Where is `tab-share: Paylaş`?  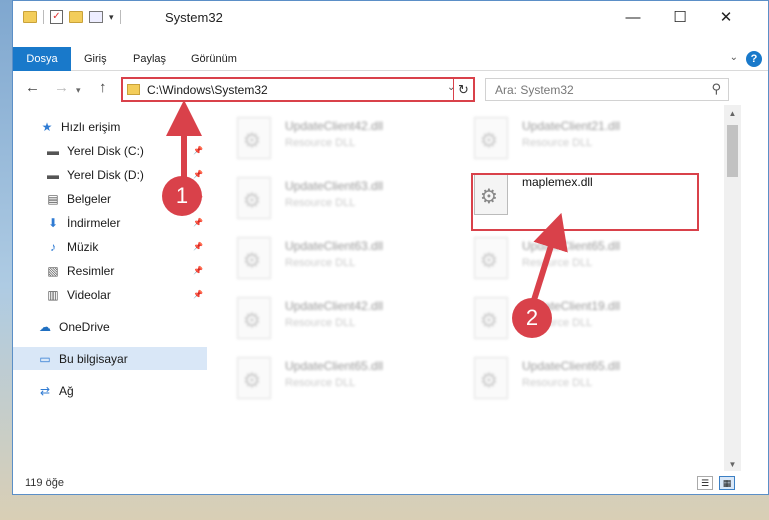 tab-share: Paylaş is located at coordinates (149, 59).